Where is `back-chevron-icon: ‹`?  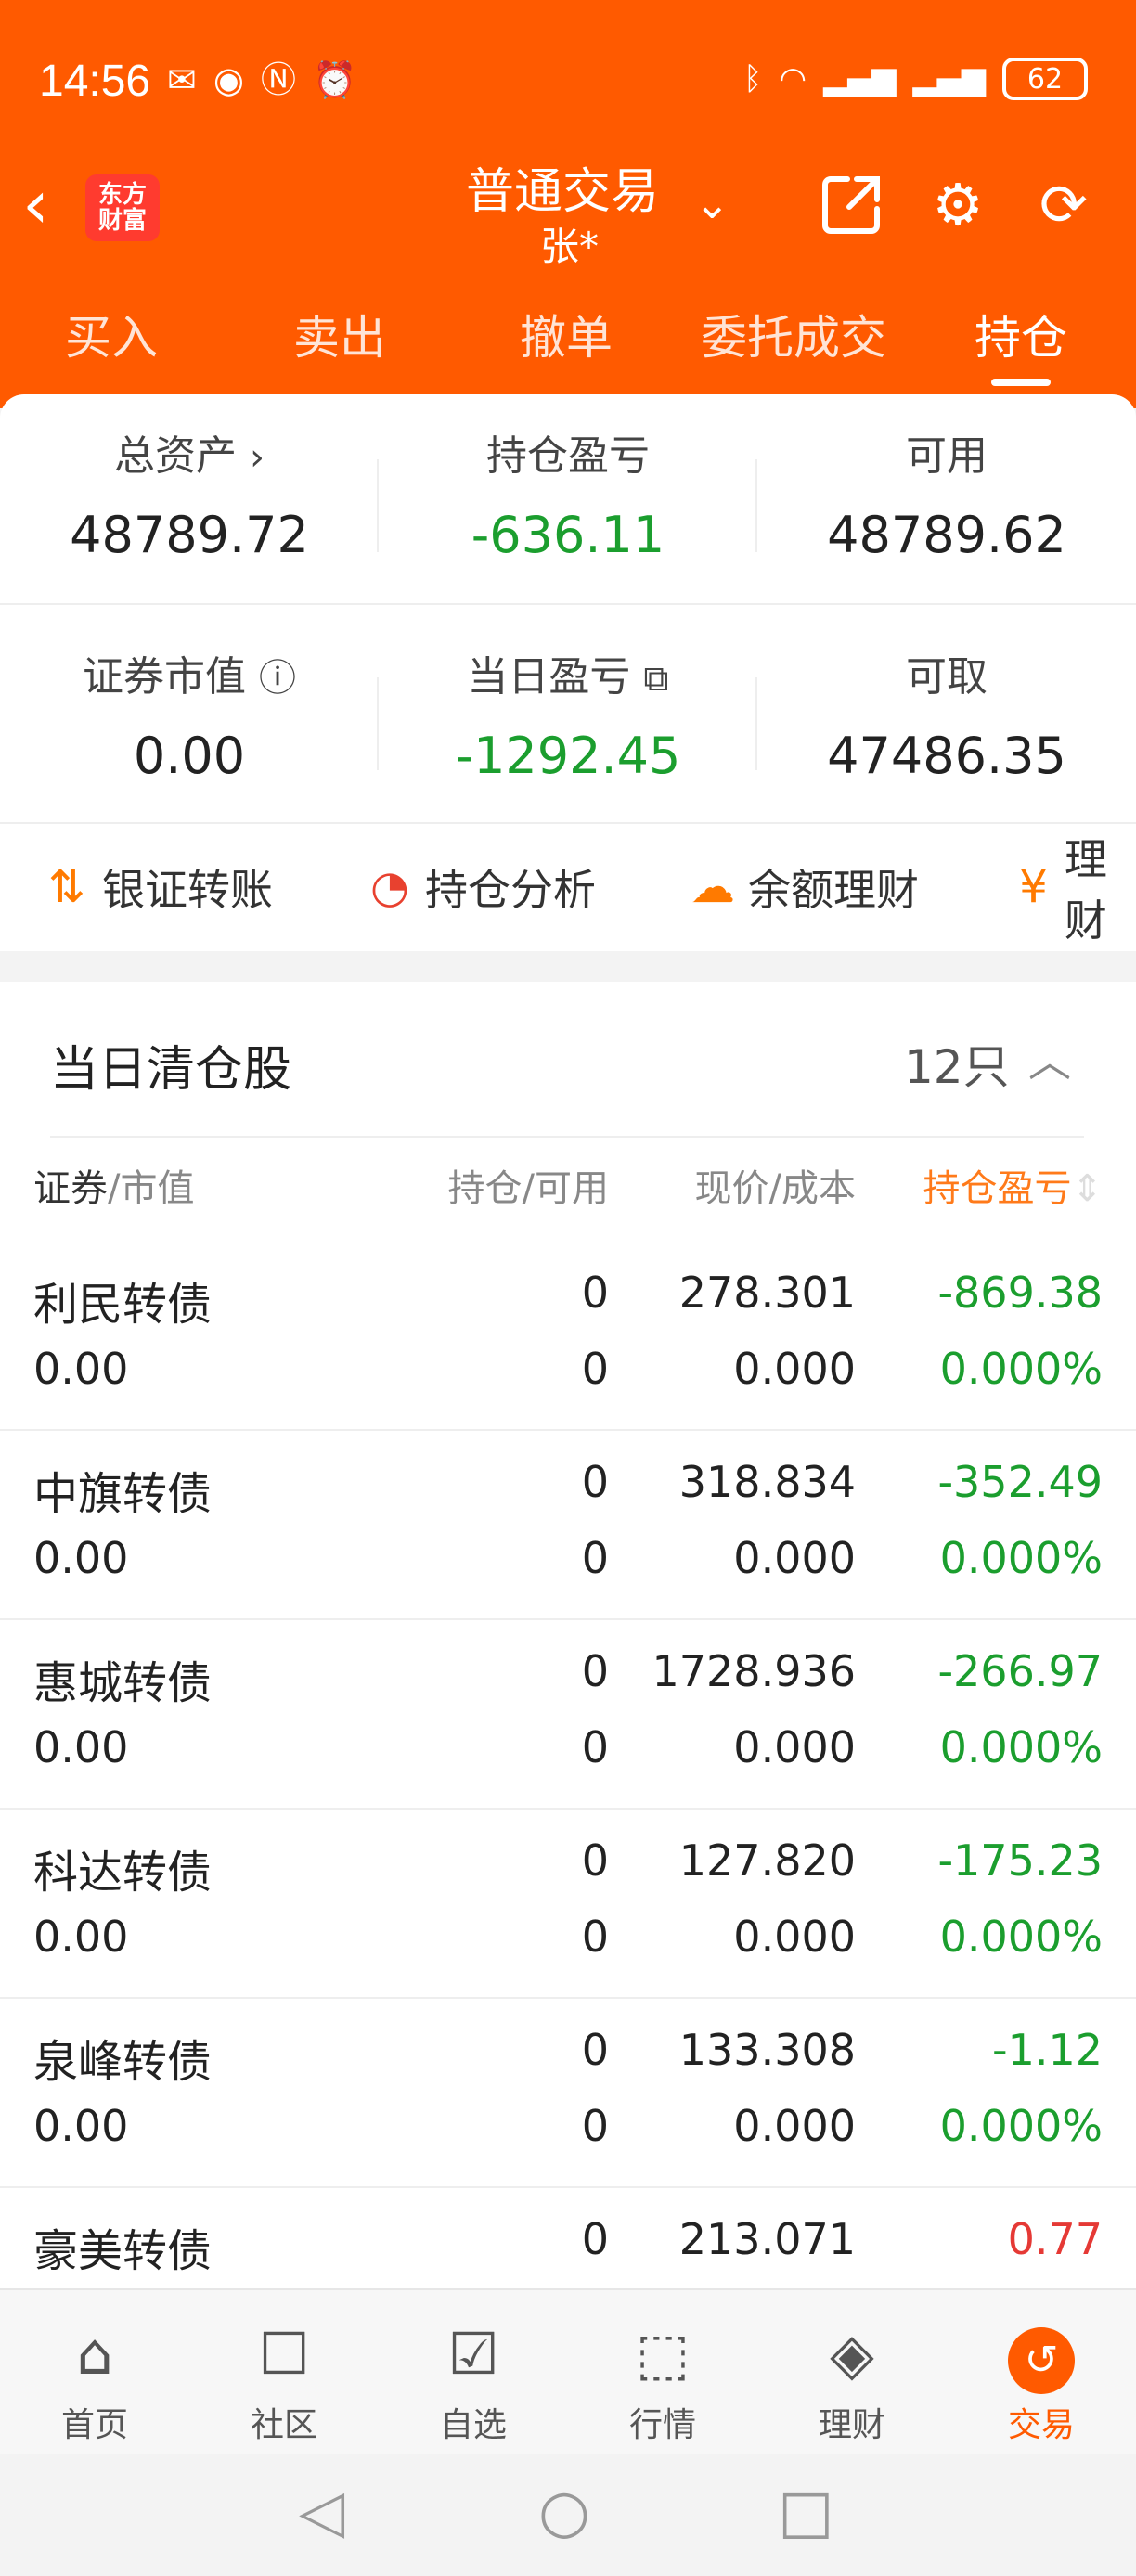
back-chevron-icon: ‹ is located at coordinates (47, 204).